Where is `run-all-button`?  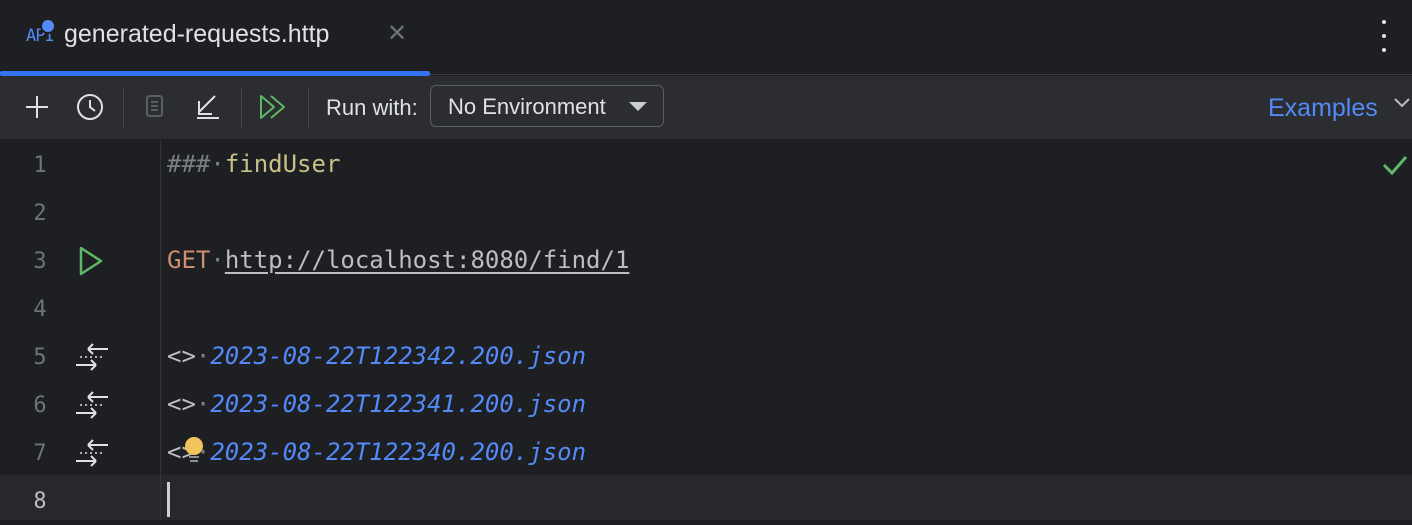 run-all-button is located at coordinates (273, 107).